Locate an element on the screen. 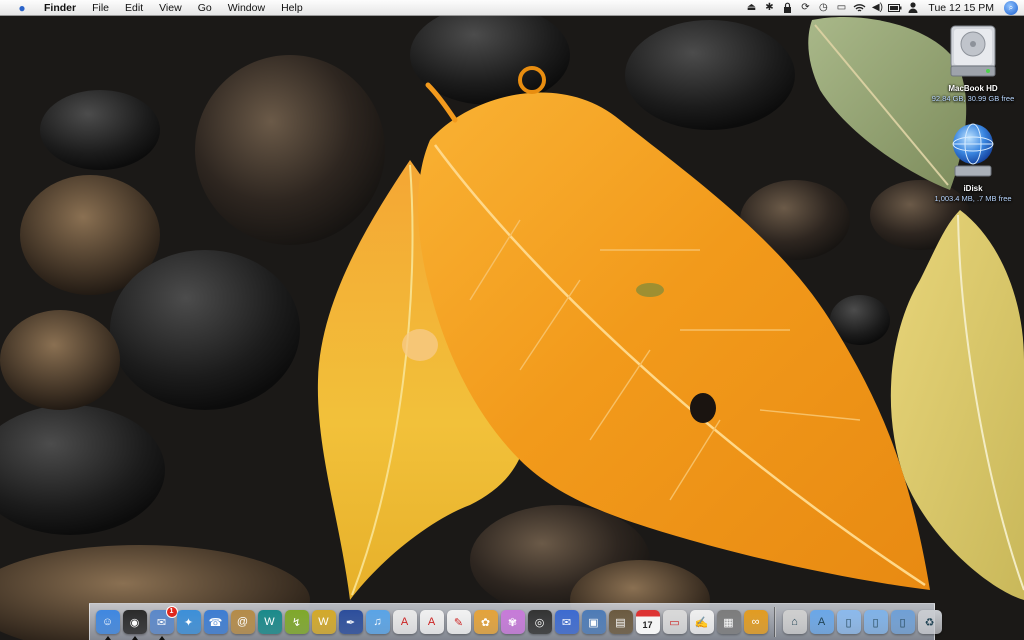  dock-item-dashboard: ◉ is located at coordinates (134, 625).